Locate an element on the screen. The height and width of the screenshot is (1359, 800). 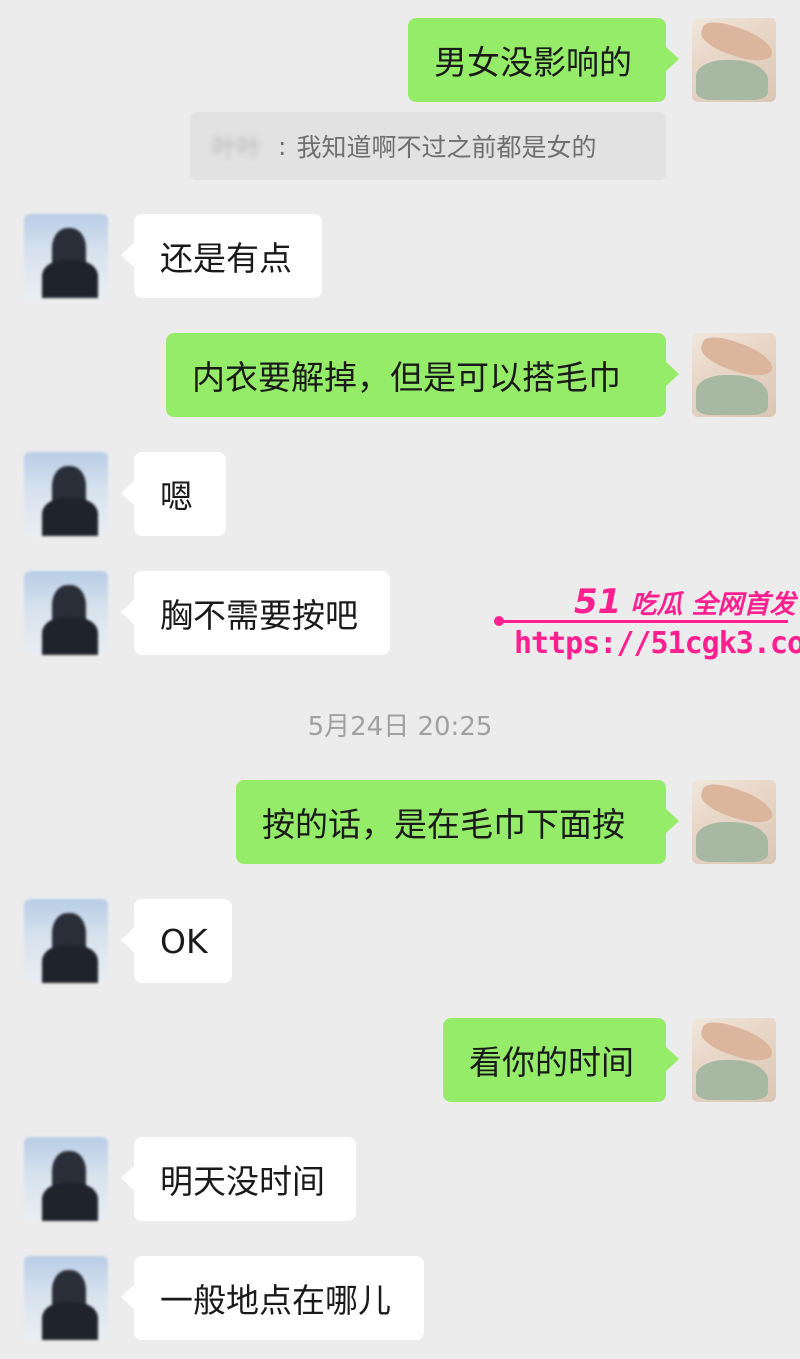
outgoing-message-bubble: 按的话，是在毛巾下面按 is located at coordinates (457, 822).